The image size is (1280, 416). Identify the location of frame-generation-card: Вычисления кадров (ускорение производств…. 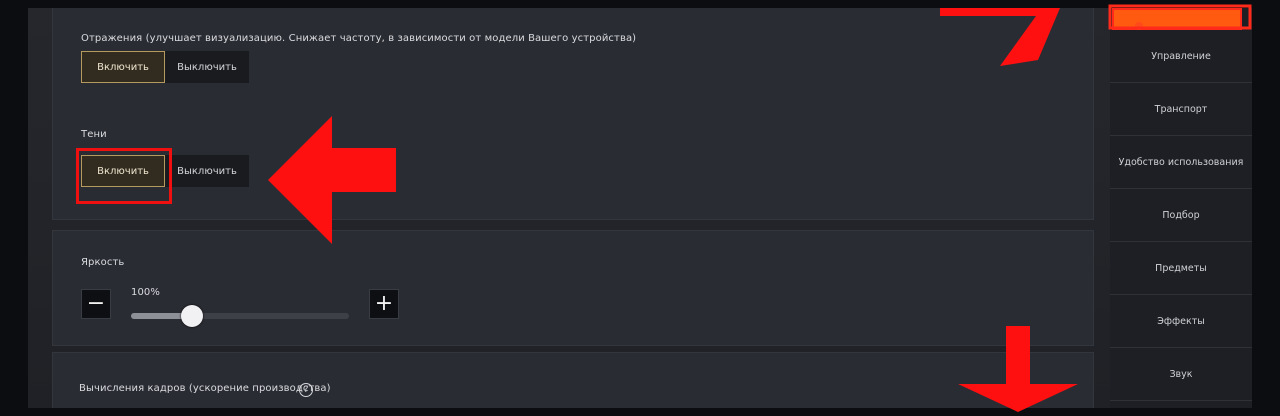
(573, 380).